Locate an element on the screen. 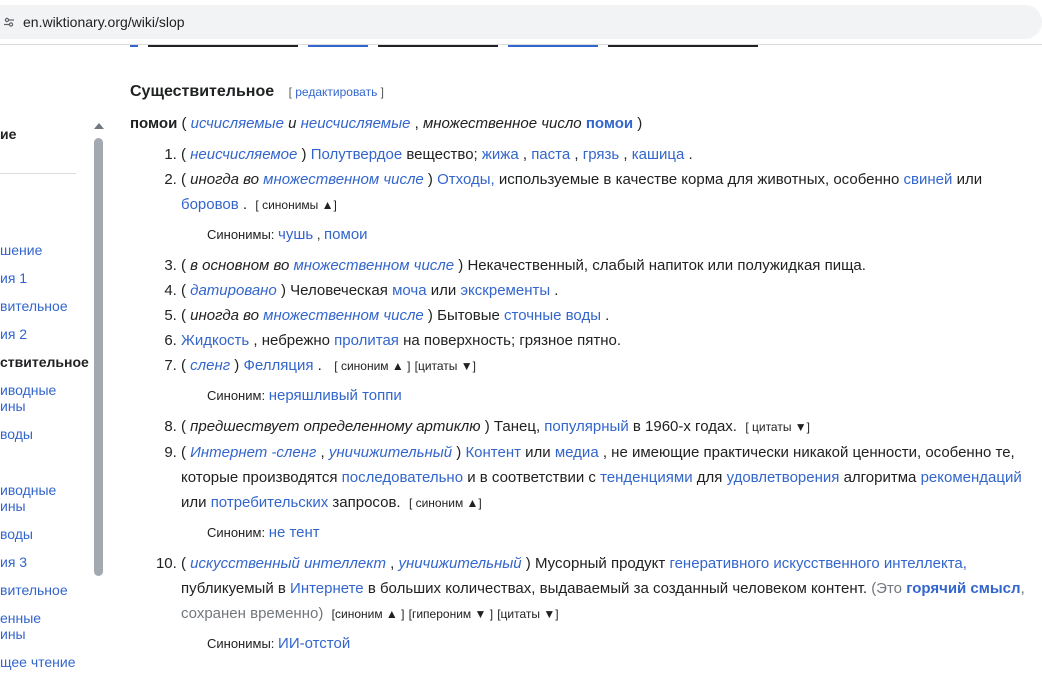 The height and width of the screenshot is (682, 1042). synonym-link: не тент is located at coordinates (294, 532).